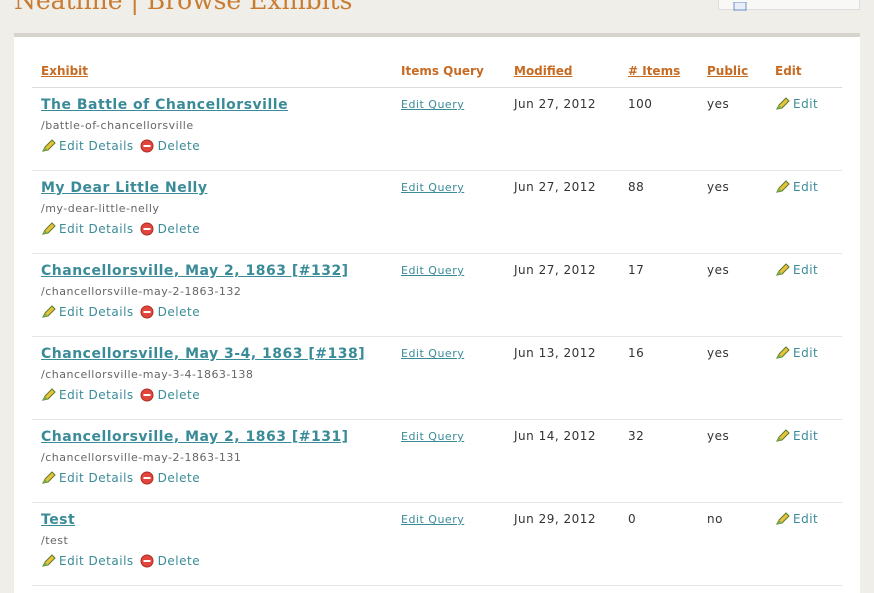 Image resolution: width=874 pixels, height=593 pixels. I want to click on exhibit-title-link: My Dear Little Nelly, so click(124, 188).